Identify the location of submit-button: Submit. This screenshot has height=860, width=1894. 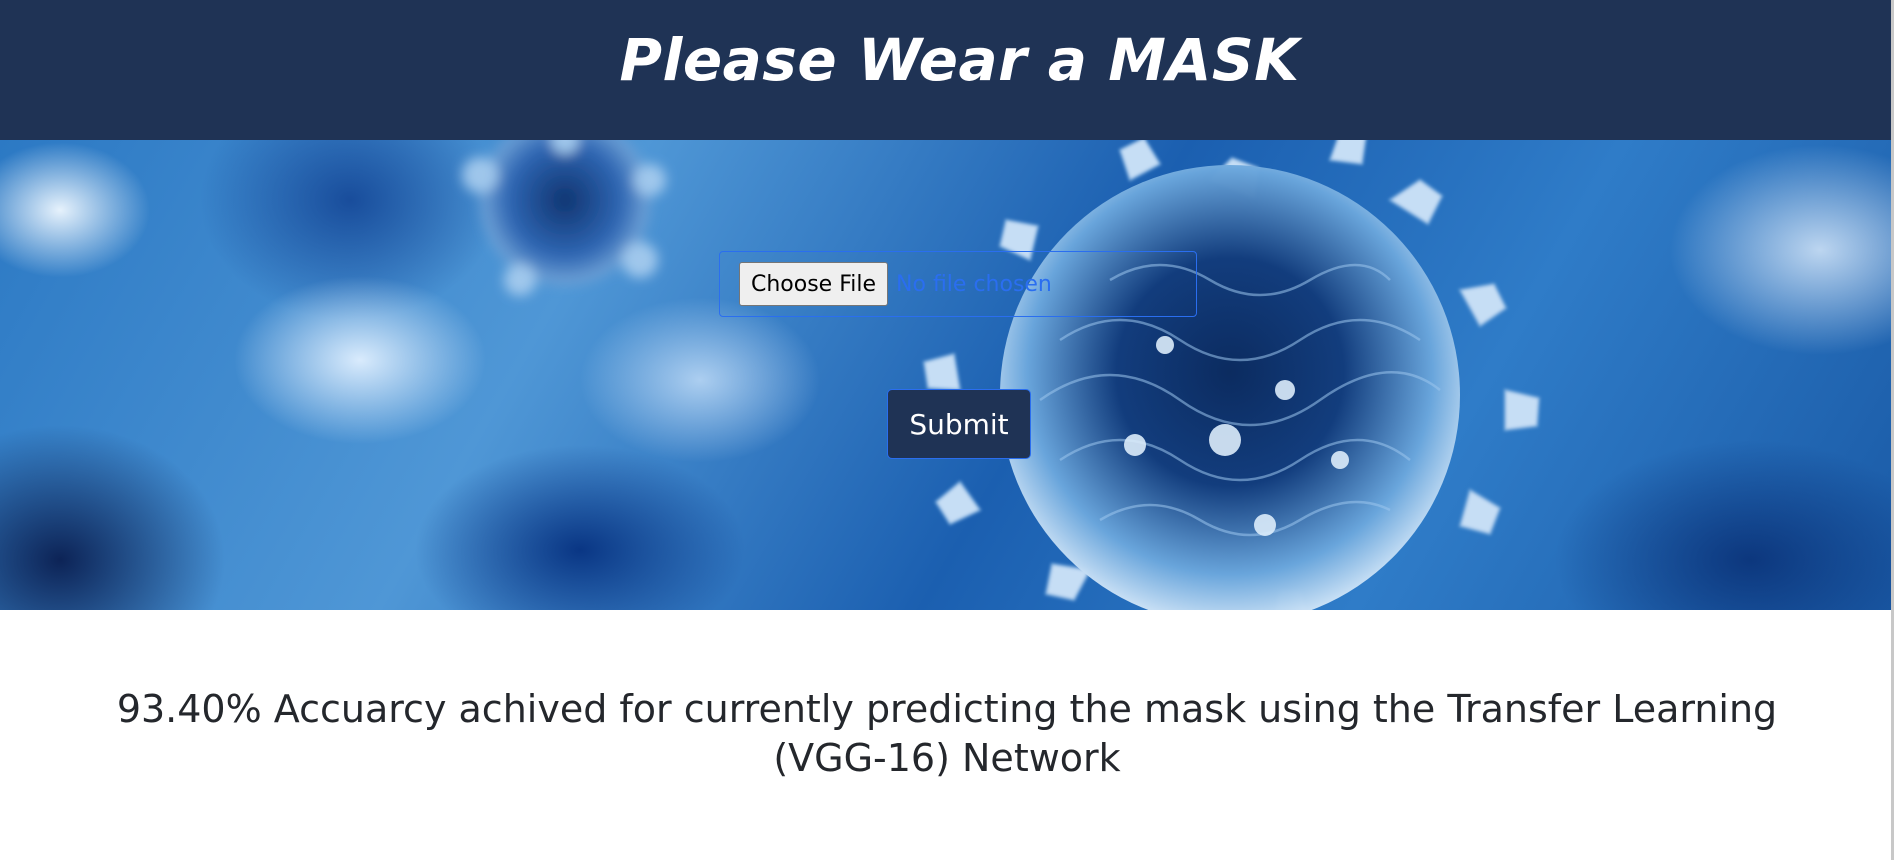
(959, 424).